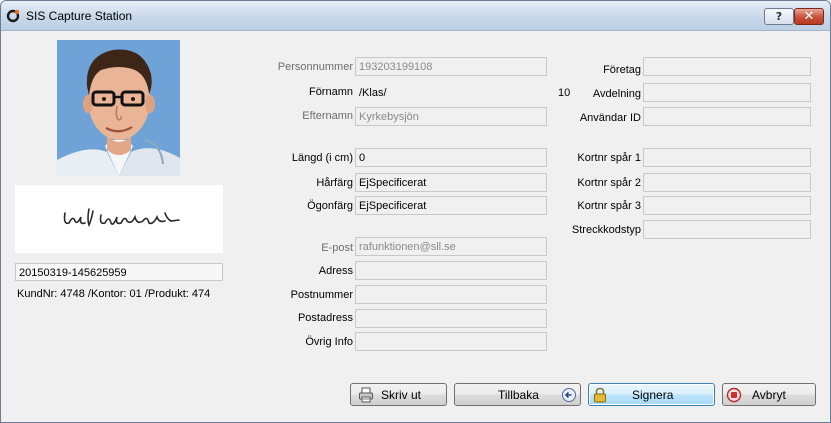  What do you see at coordinates (727, 92) in the screenshot?
I see `avdelning-field` at bounding box center [727, 92].